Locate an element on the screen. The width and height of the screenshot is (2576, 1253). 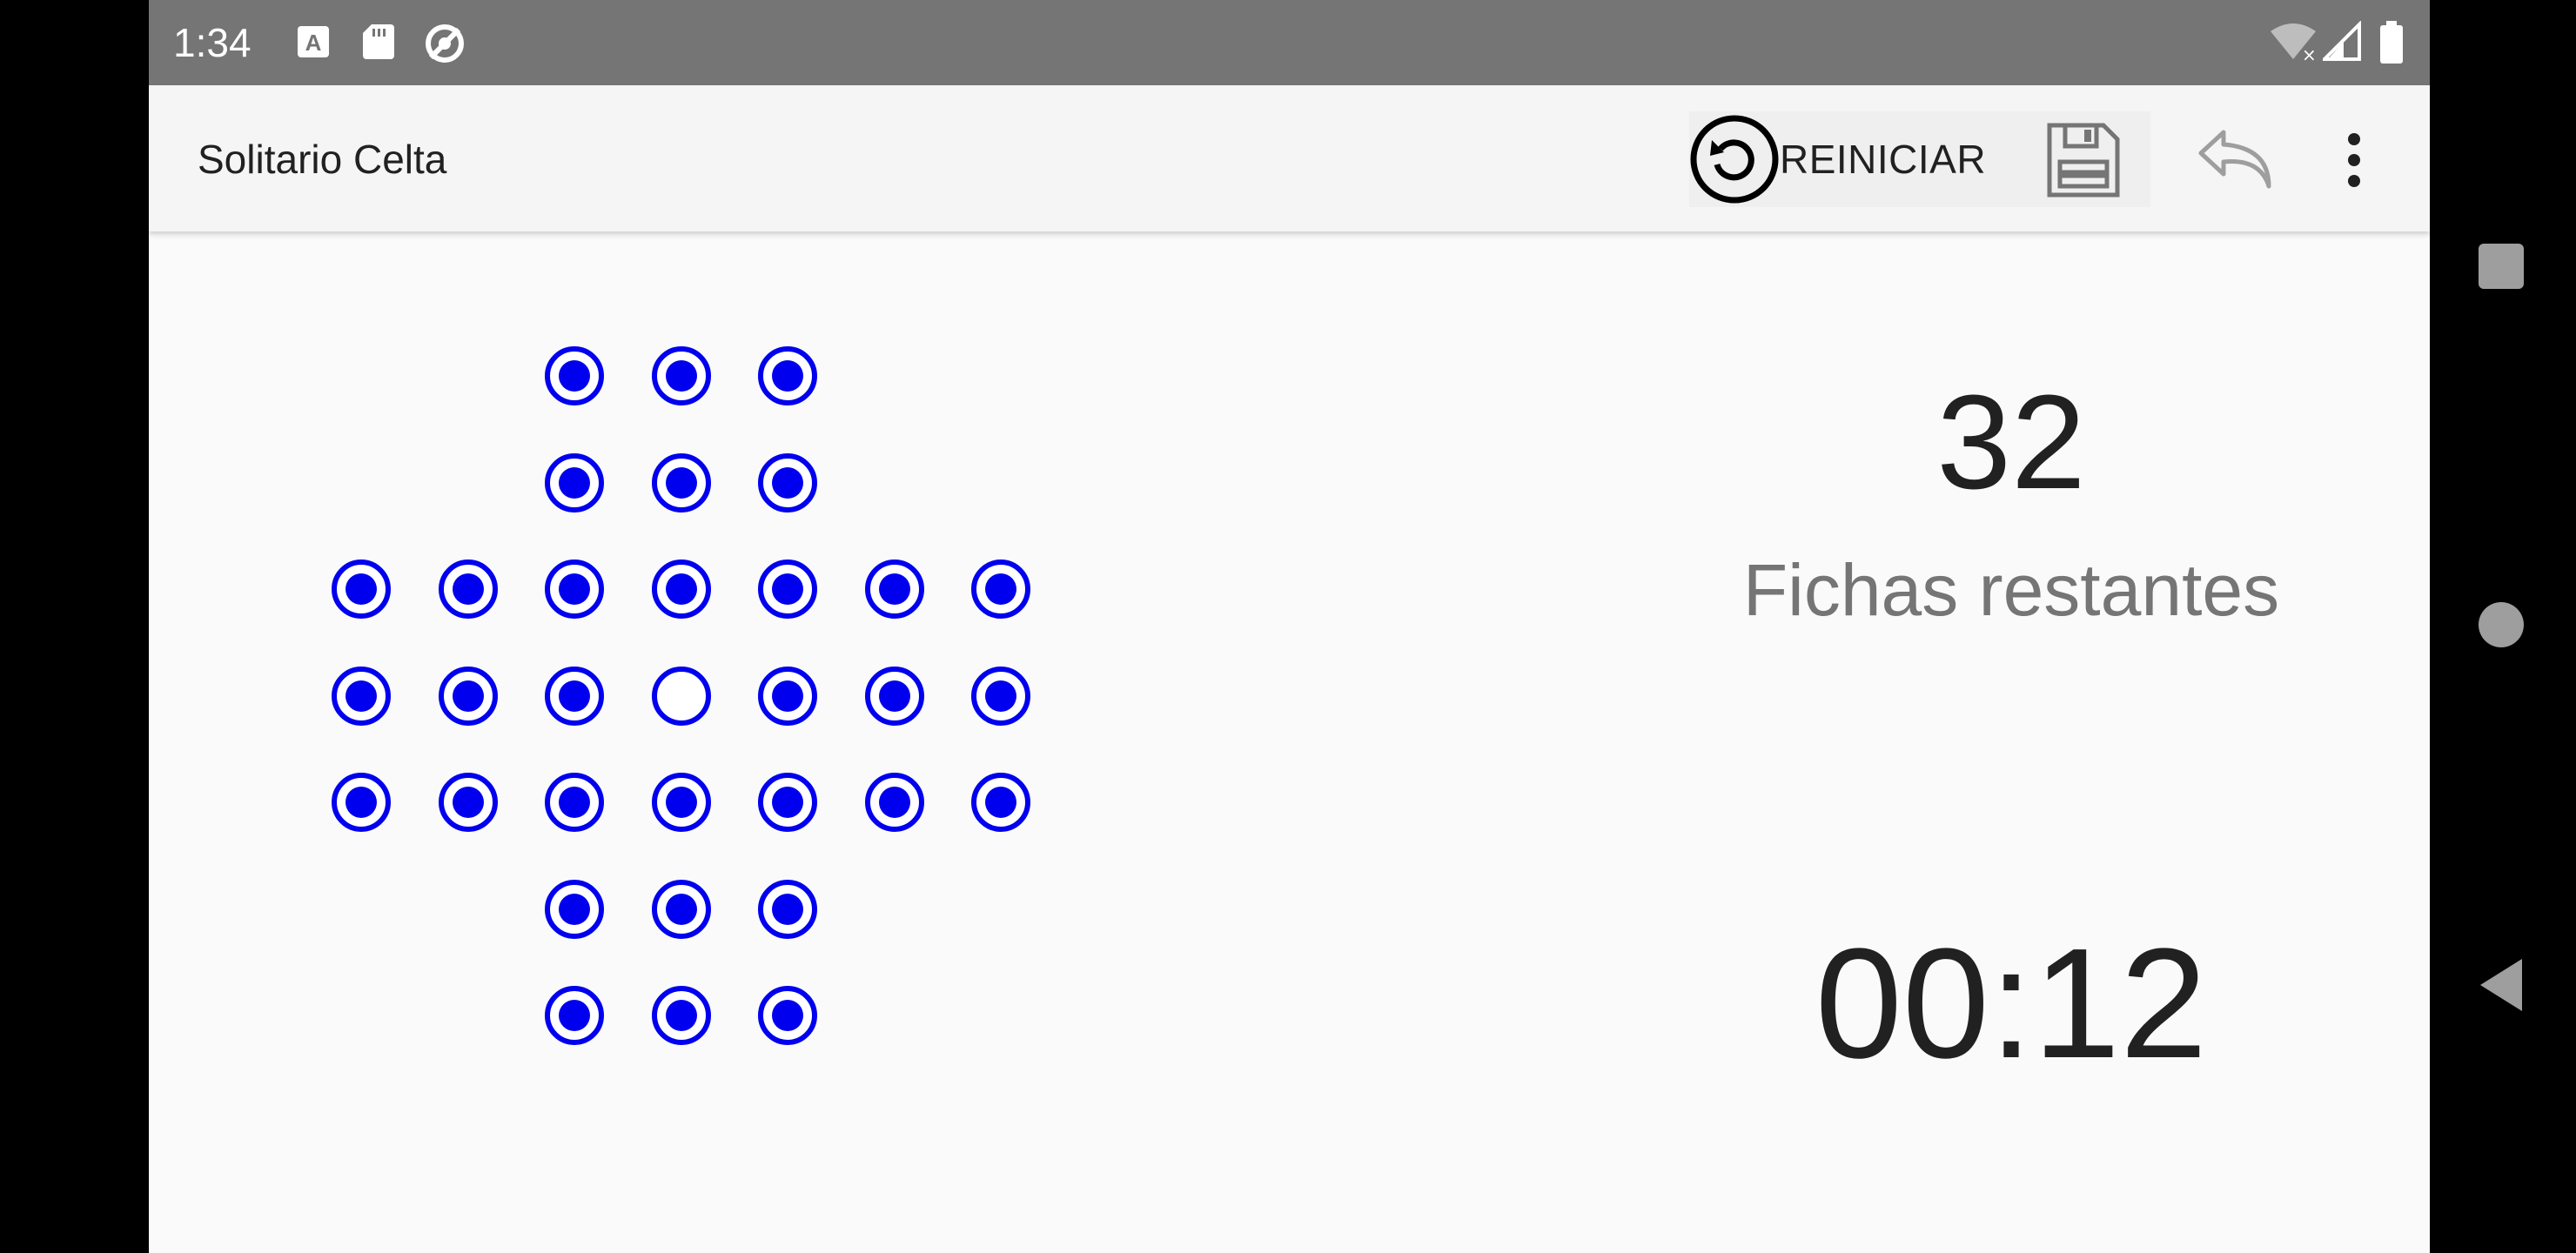
status-time: 1:34 is located at coordinates (213, 42).